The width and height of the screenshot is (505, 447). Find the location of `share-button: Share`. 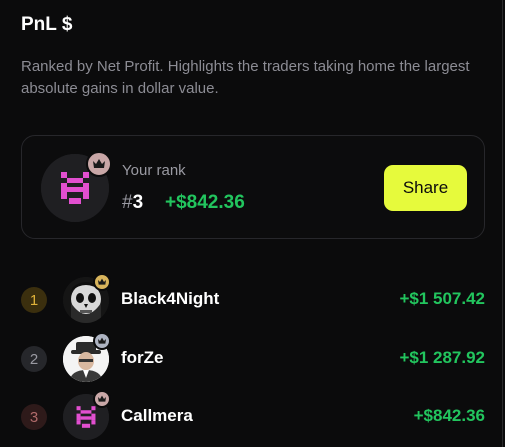

share-button: Share is located at coordinates (425, 188).